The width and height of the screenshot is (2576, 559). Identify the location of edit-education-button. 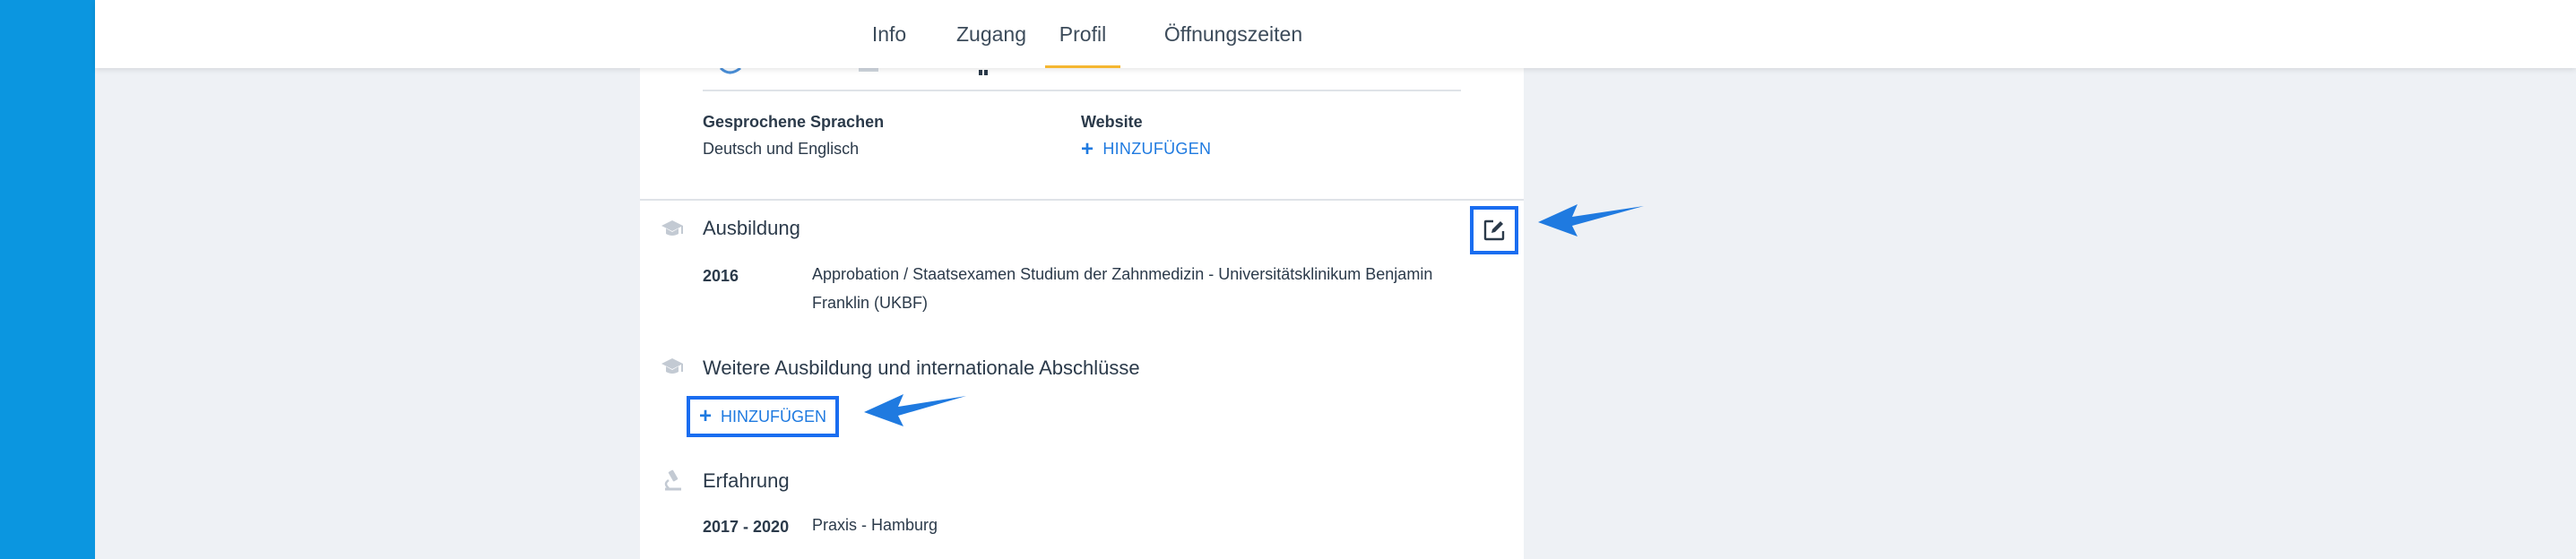
(1494, 230).